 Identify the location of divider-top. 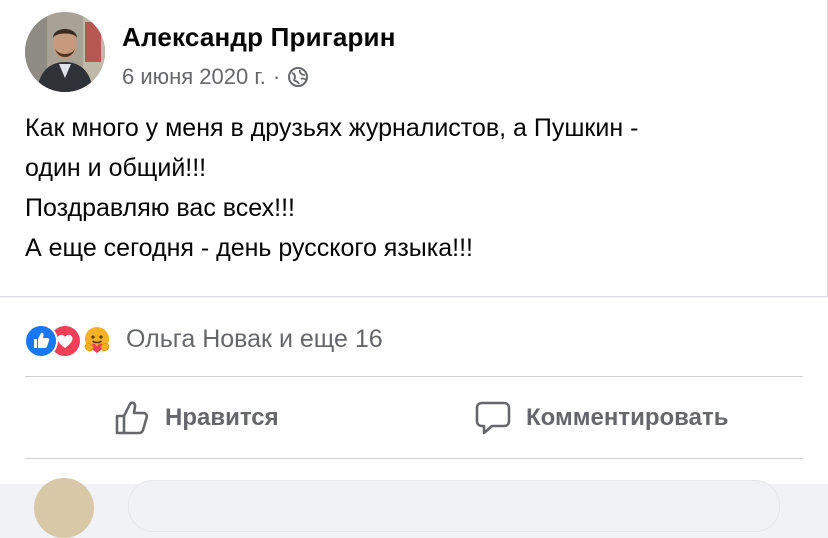
(414, 376).